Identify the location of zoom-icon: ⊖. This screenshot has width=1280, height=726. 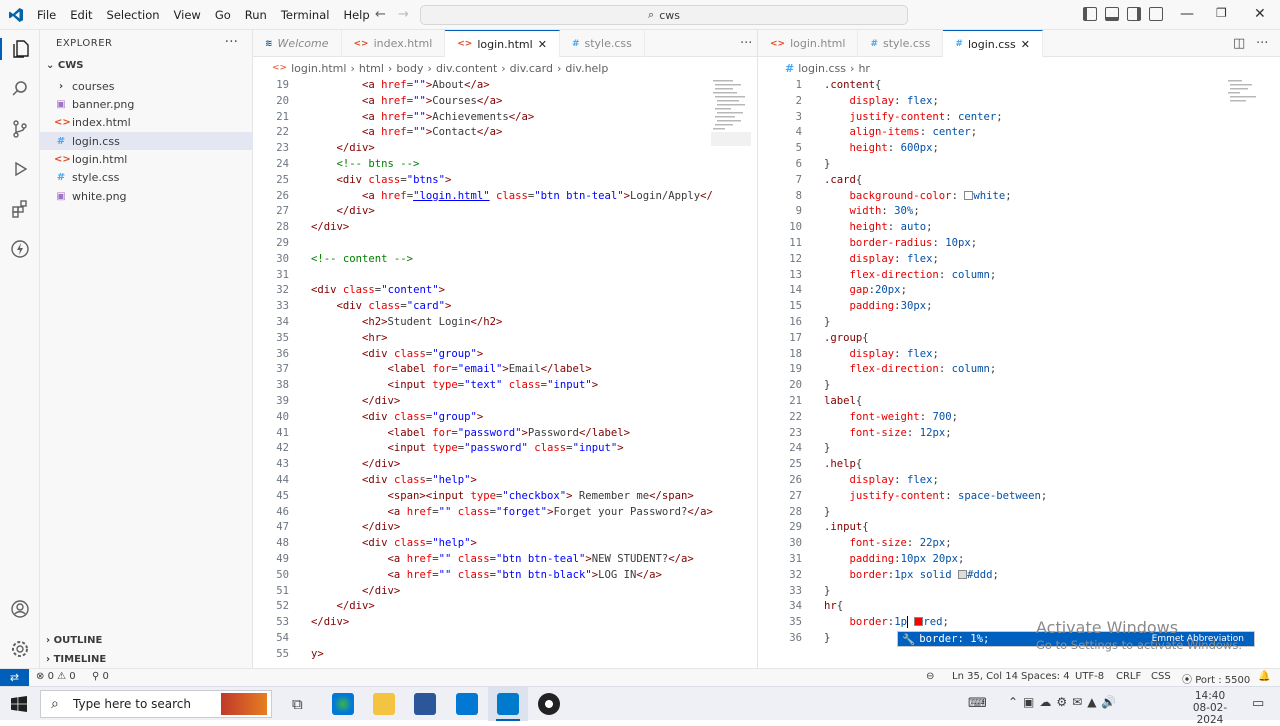
(930, 676).